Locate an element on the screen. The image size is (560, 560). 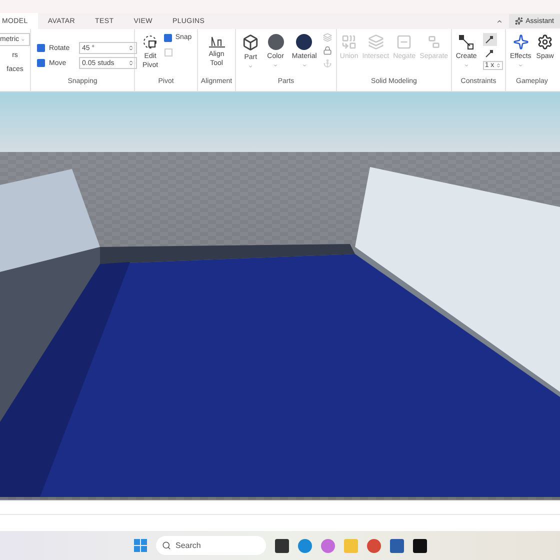
lock-icon is located at coordinates (327, 50).